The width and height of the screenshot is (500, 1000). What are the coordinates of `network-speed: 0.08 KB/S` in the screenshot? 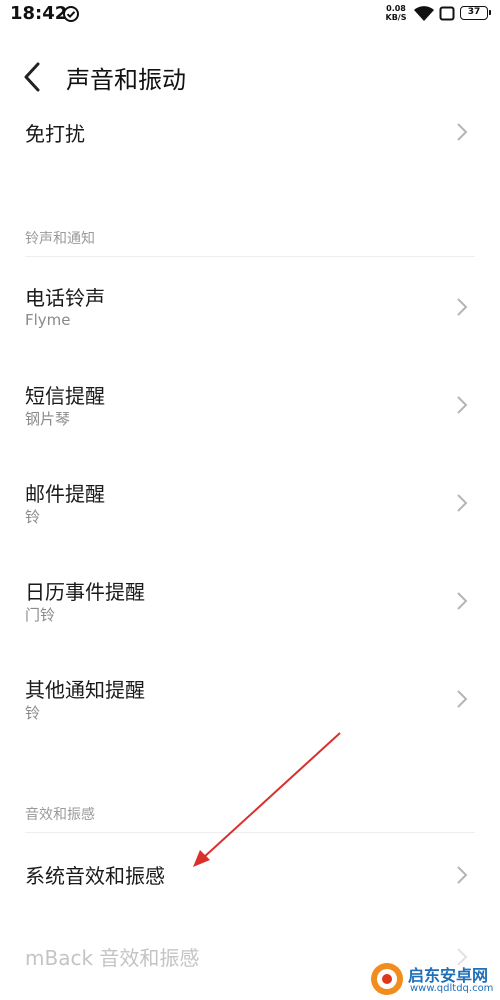 It's located at (396, 13).